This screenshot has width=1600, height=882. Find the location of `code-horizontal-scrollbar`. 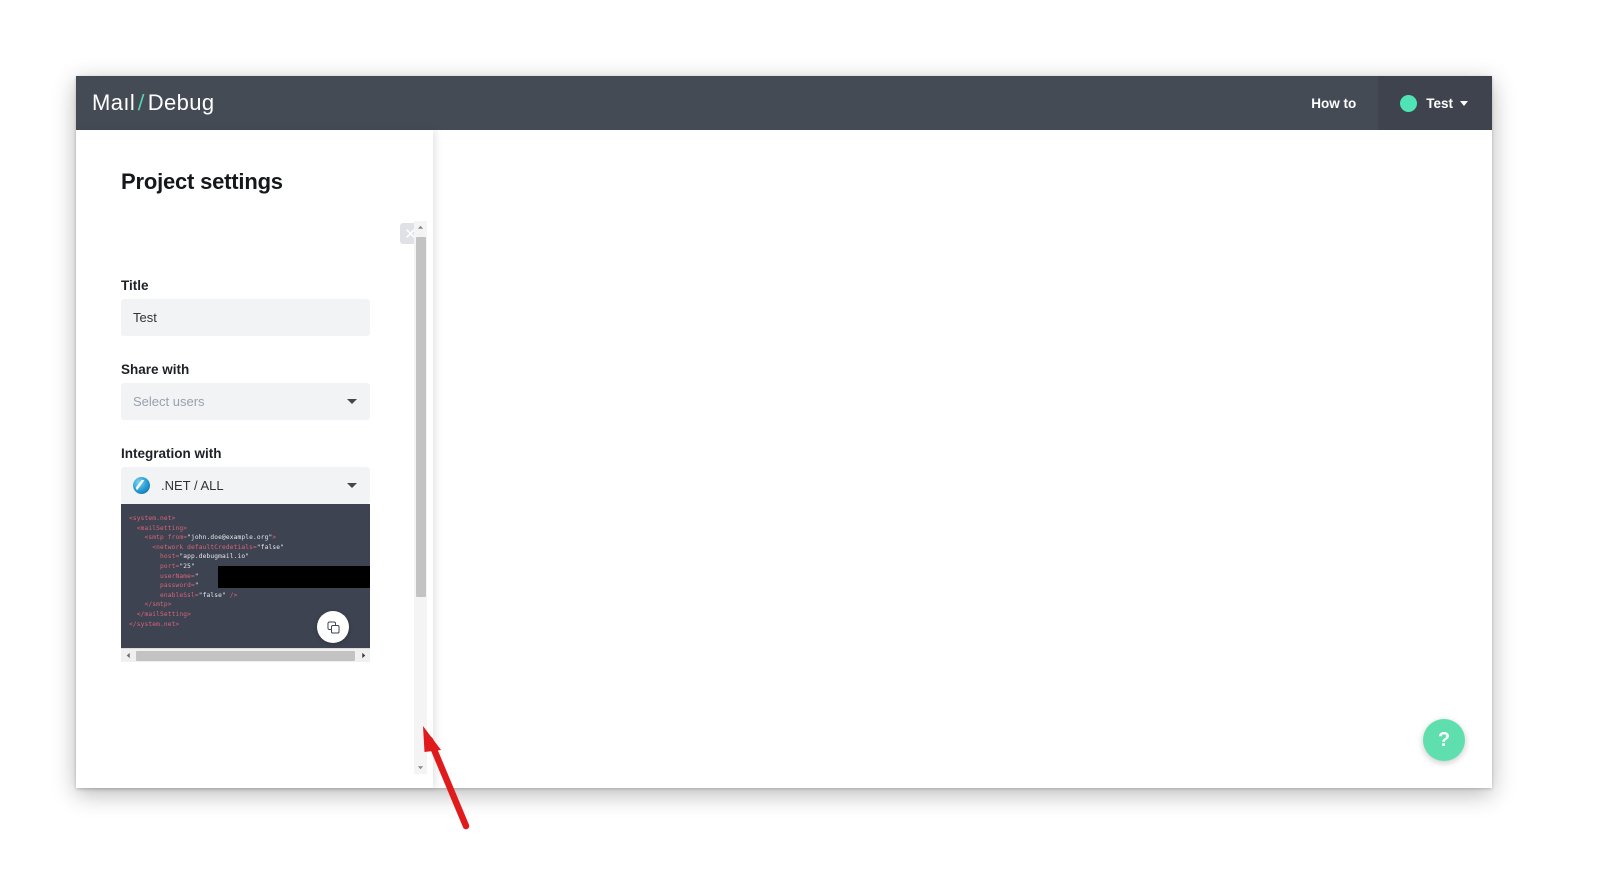

code-horizontal-scrollbar is located at coordinates (245, 655).